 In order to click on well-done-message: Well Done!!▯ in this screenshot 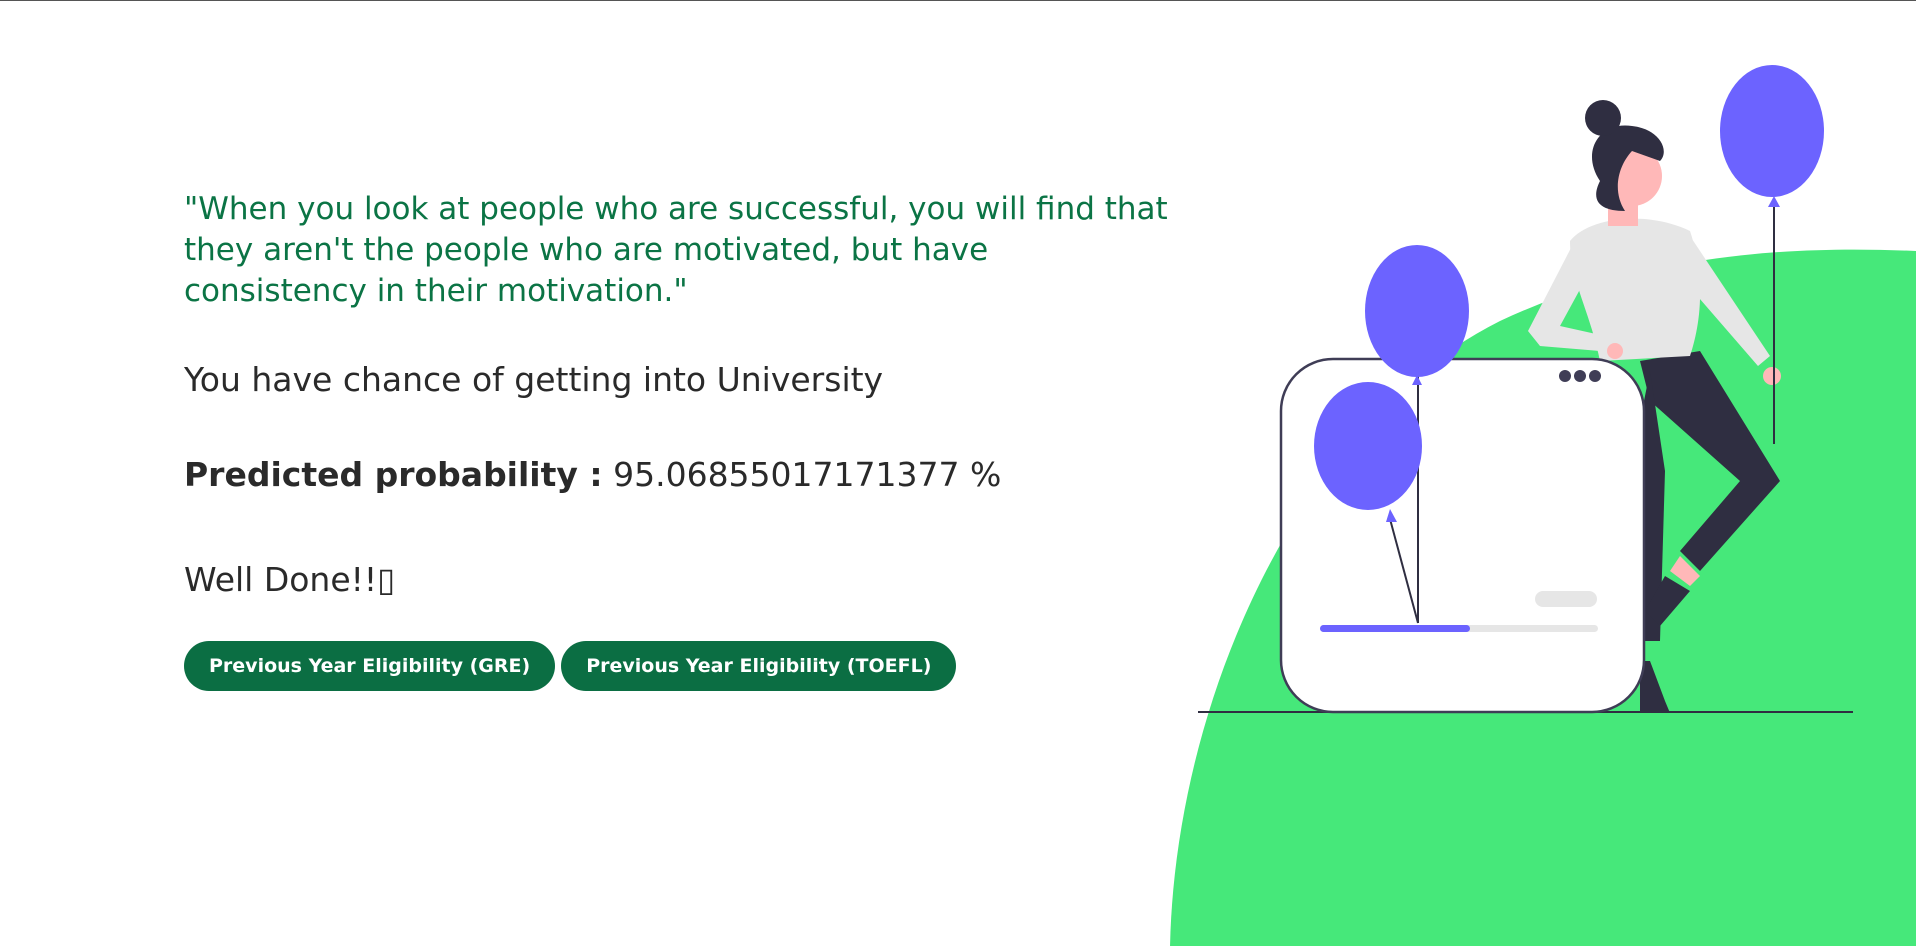, I will do `click(290, 579)`.